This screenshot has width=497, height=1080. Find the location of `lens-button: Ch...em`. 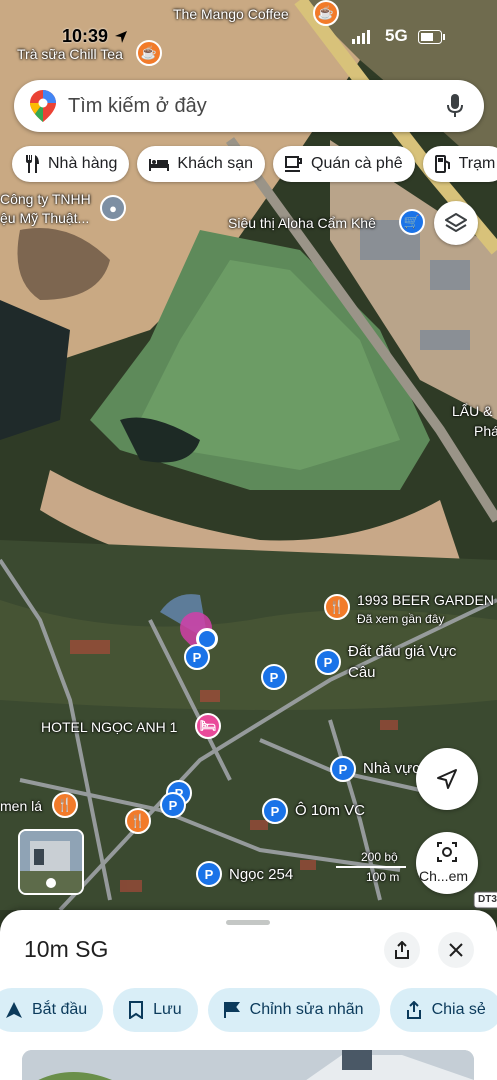

lens-button: Ch...em is located at coordinates (447, 863).